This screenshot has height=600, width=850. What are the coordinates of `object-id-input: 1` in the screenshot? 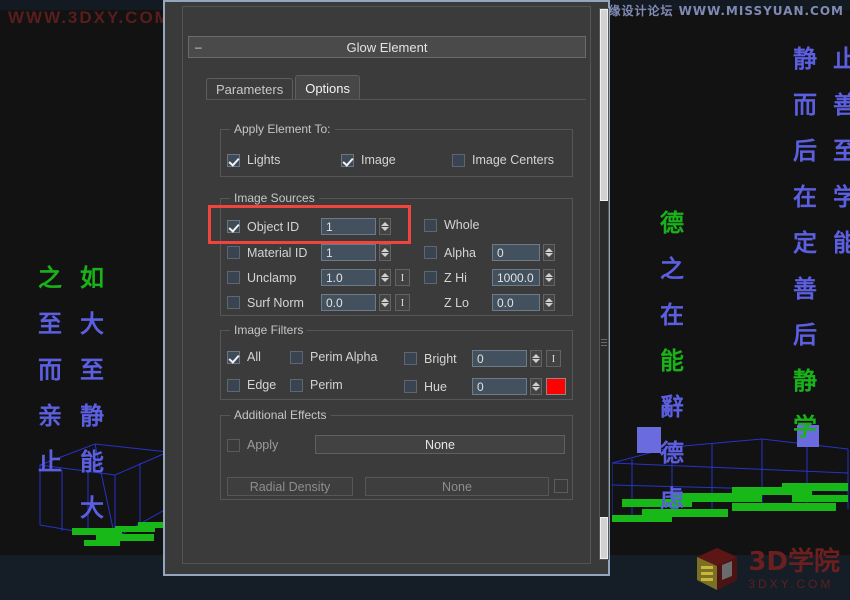 It's located at (348, 226).